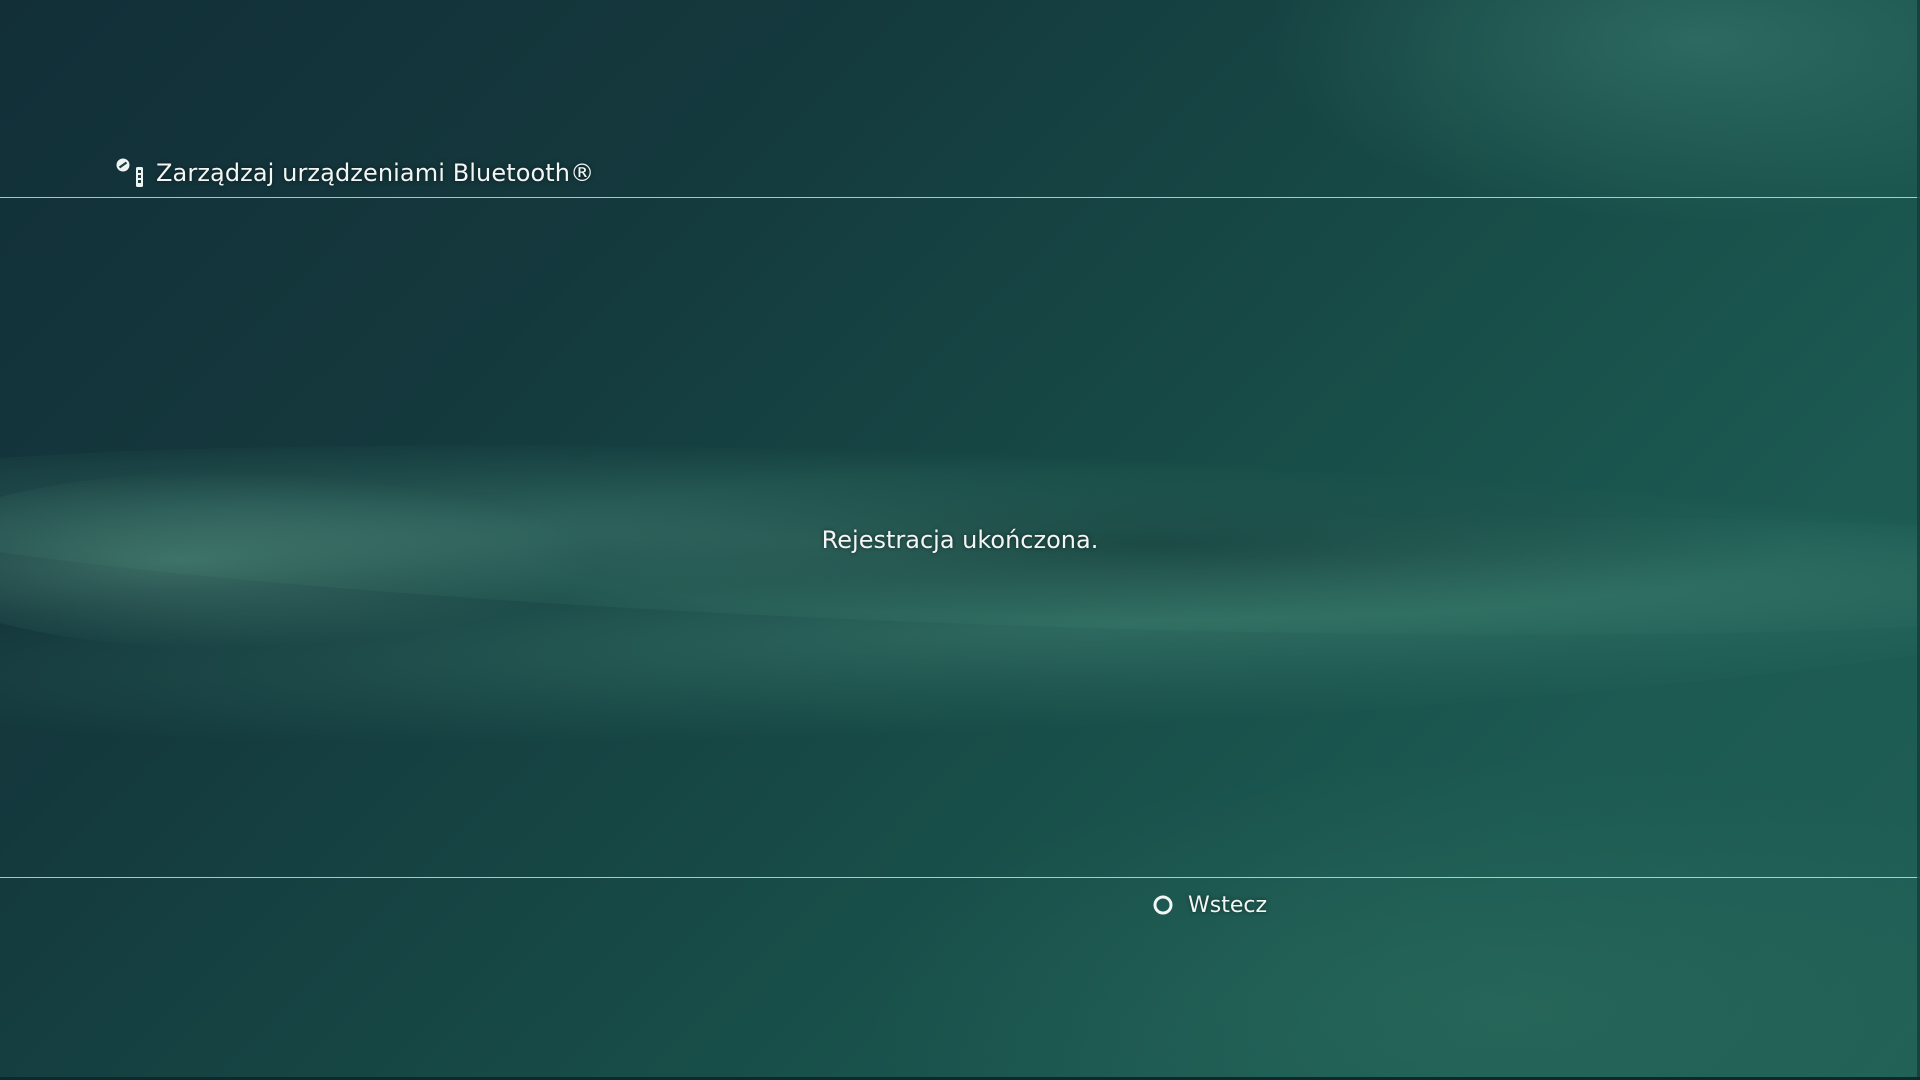 The image size is (1920, 1080). I want to click on status-message: Rejestracja ukończona., so click(960, 540).